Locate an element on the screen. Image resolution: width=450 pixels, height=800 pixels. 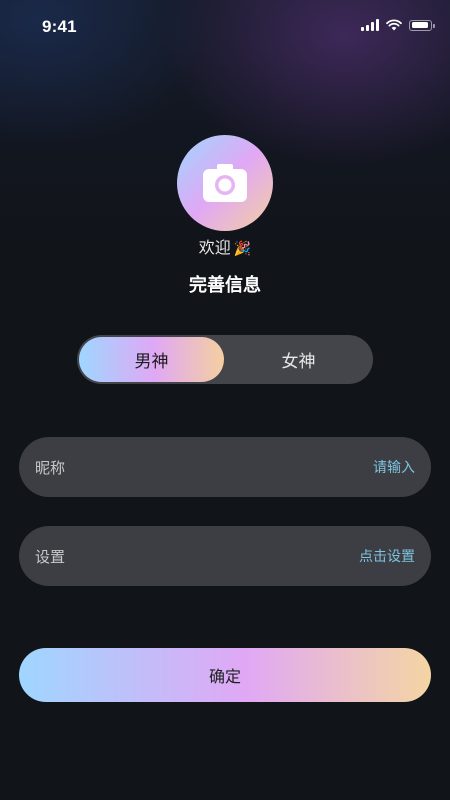
cellular-signal-icon is located at coordinates (370, 25).